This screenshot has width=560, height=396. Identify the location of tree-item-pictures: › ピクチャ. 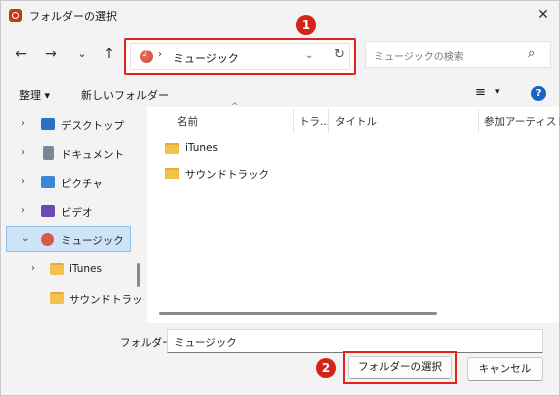
(68, 183).